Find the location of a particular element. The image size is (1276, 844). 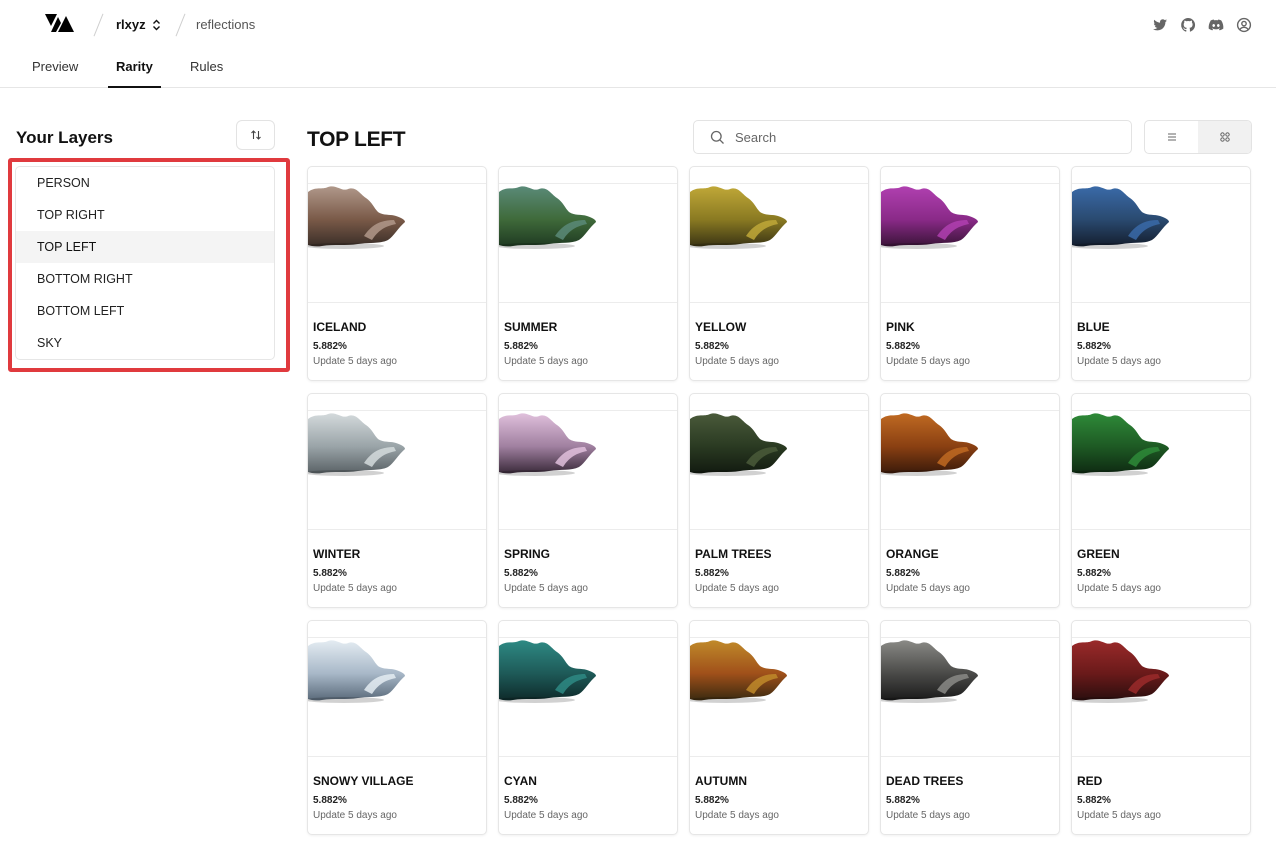

trait-name: AUTUMN is located at coordinates (721, 781).